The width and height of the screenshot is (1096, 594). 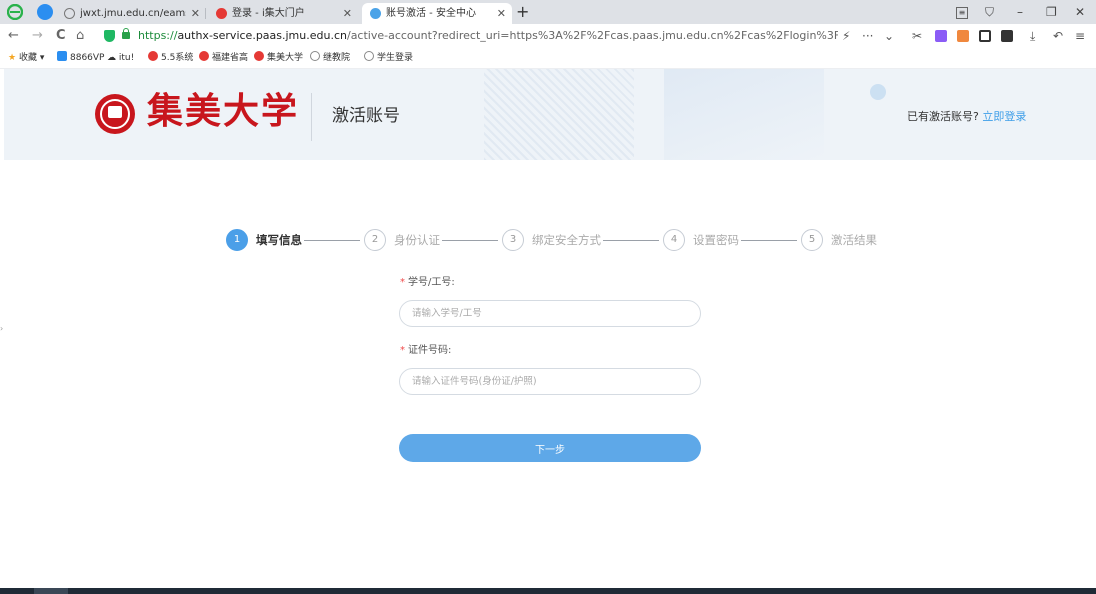 I want to click on browser-logo-icon, so click(x=15, y=12).